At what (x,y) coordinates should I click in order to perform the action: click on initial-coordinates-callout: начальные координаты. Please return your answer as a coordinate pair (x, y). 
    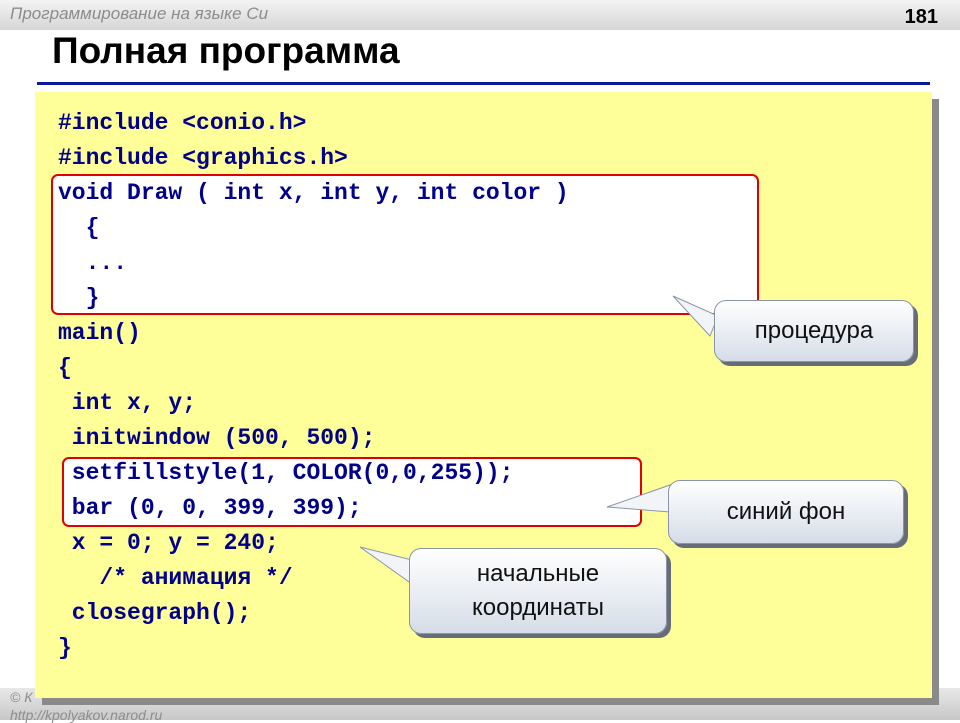
    Looking at the image, I should click on (538, 591).